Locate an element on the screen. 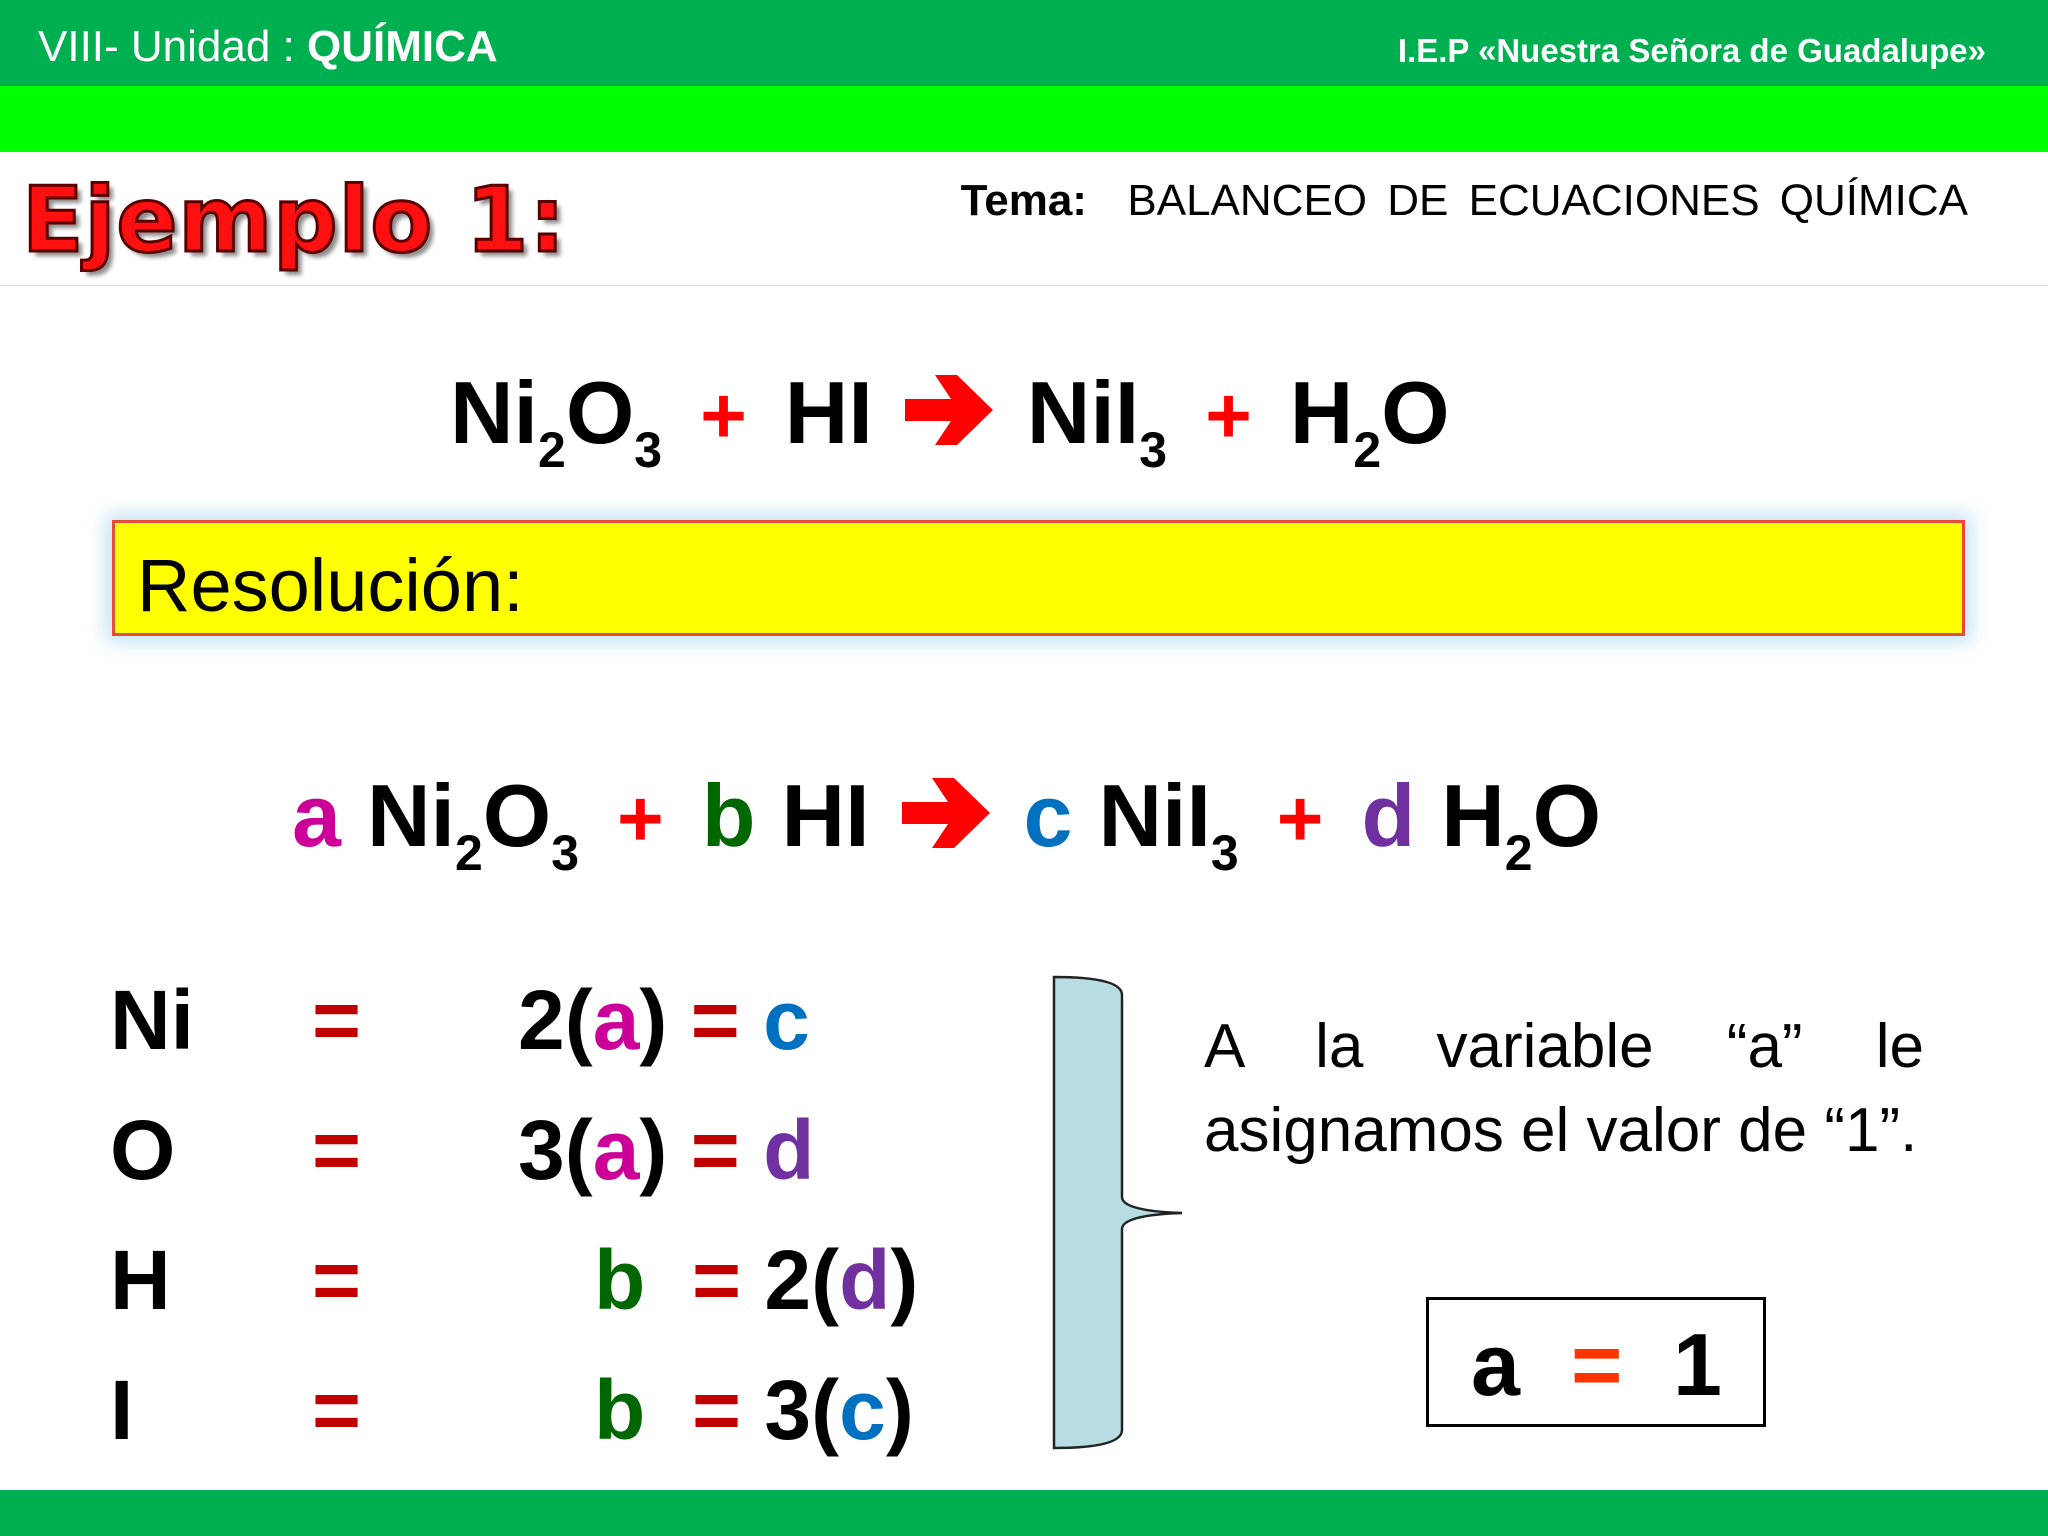  coefficient-b: b is located at coordinates (728, 815).